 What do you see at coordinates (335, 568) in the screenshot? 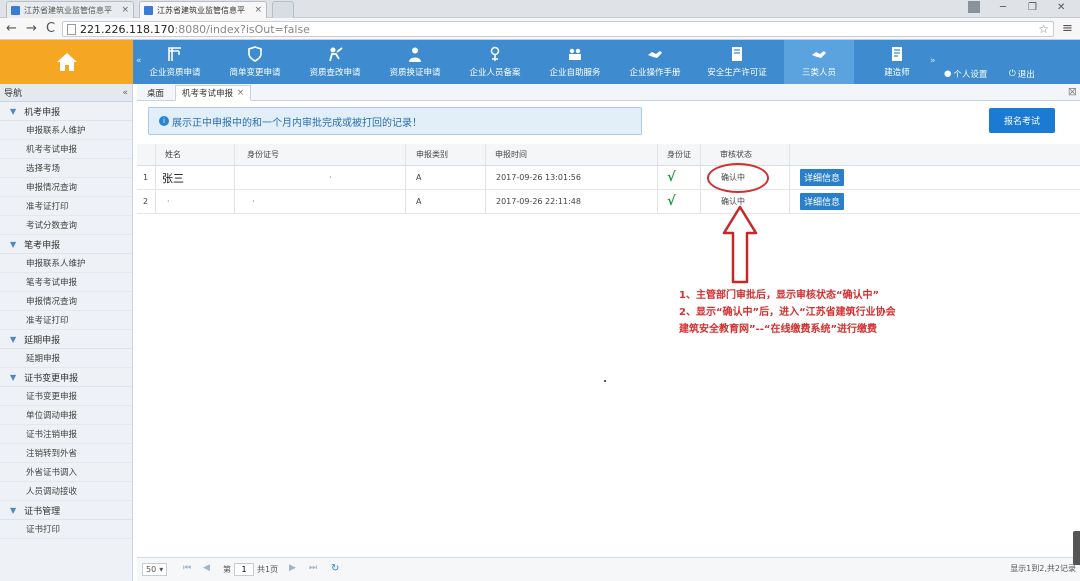
I see `refresh-icon: ↻` at bounding box center [335, 568].